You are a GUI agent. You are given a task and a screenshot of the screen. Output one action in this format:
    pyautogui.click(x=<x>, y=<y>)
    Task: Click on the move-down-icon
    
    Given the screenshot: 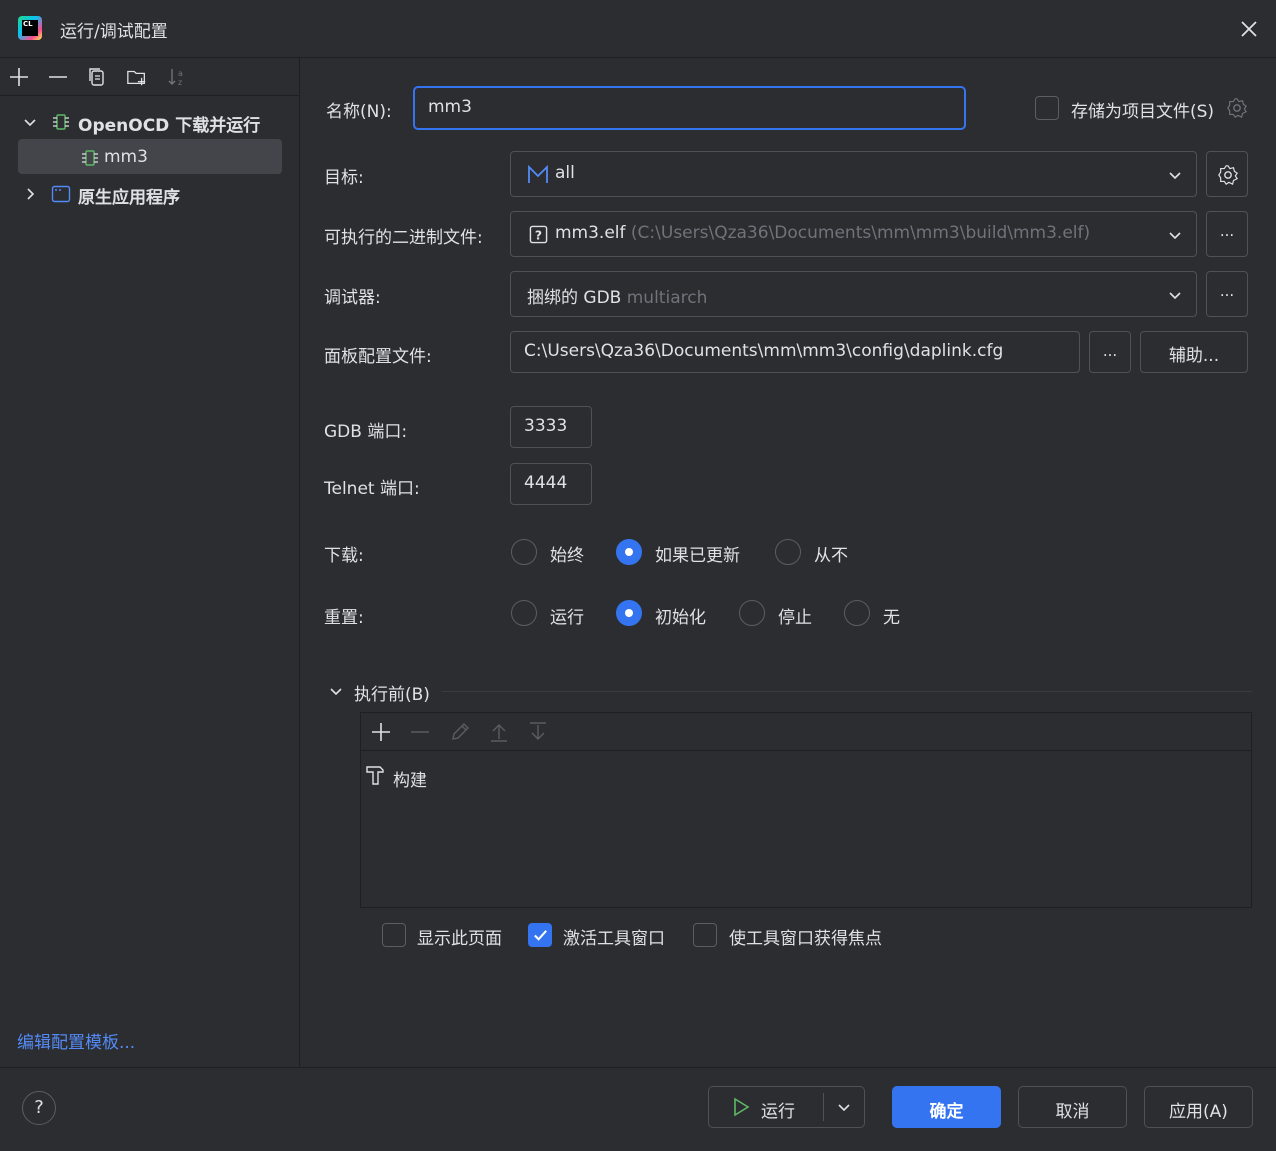 What is the action you would take?
    pyautogui.click(x=538, y=732)
    